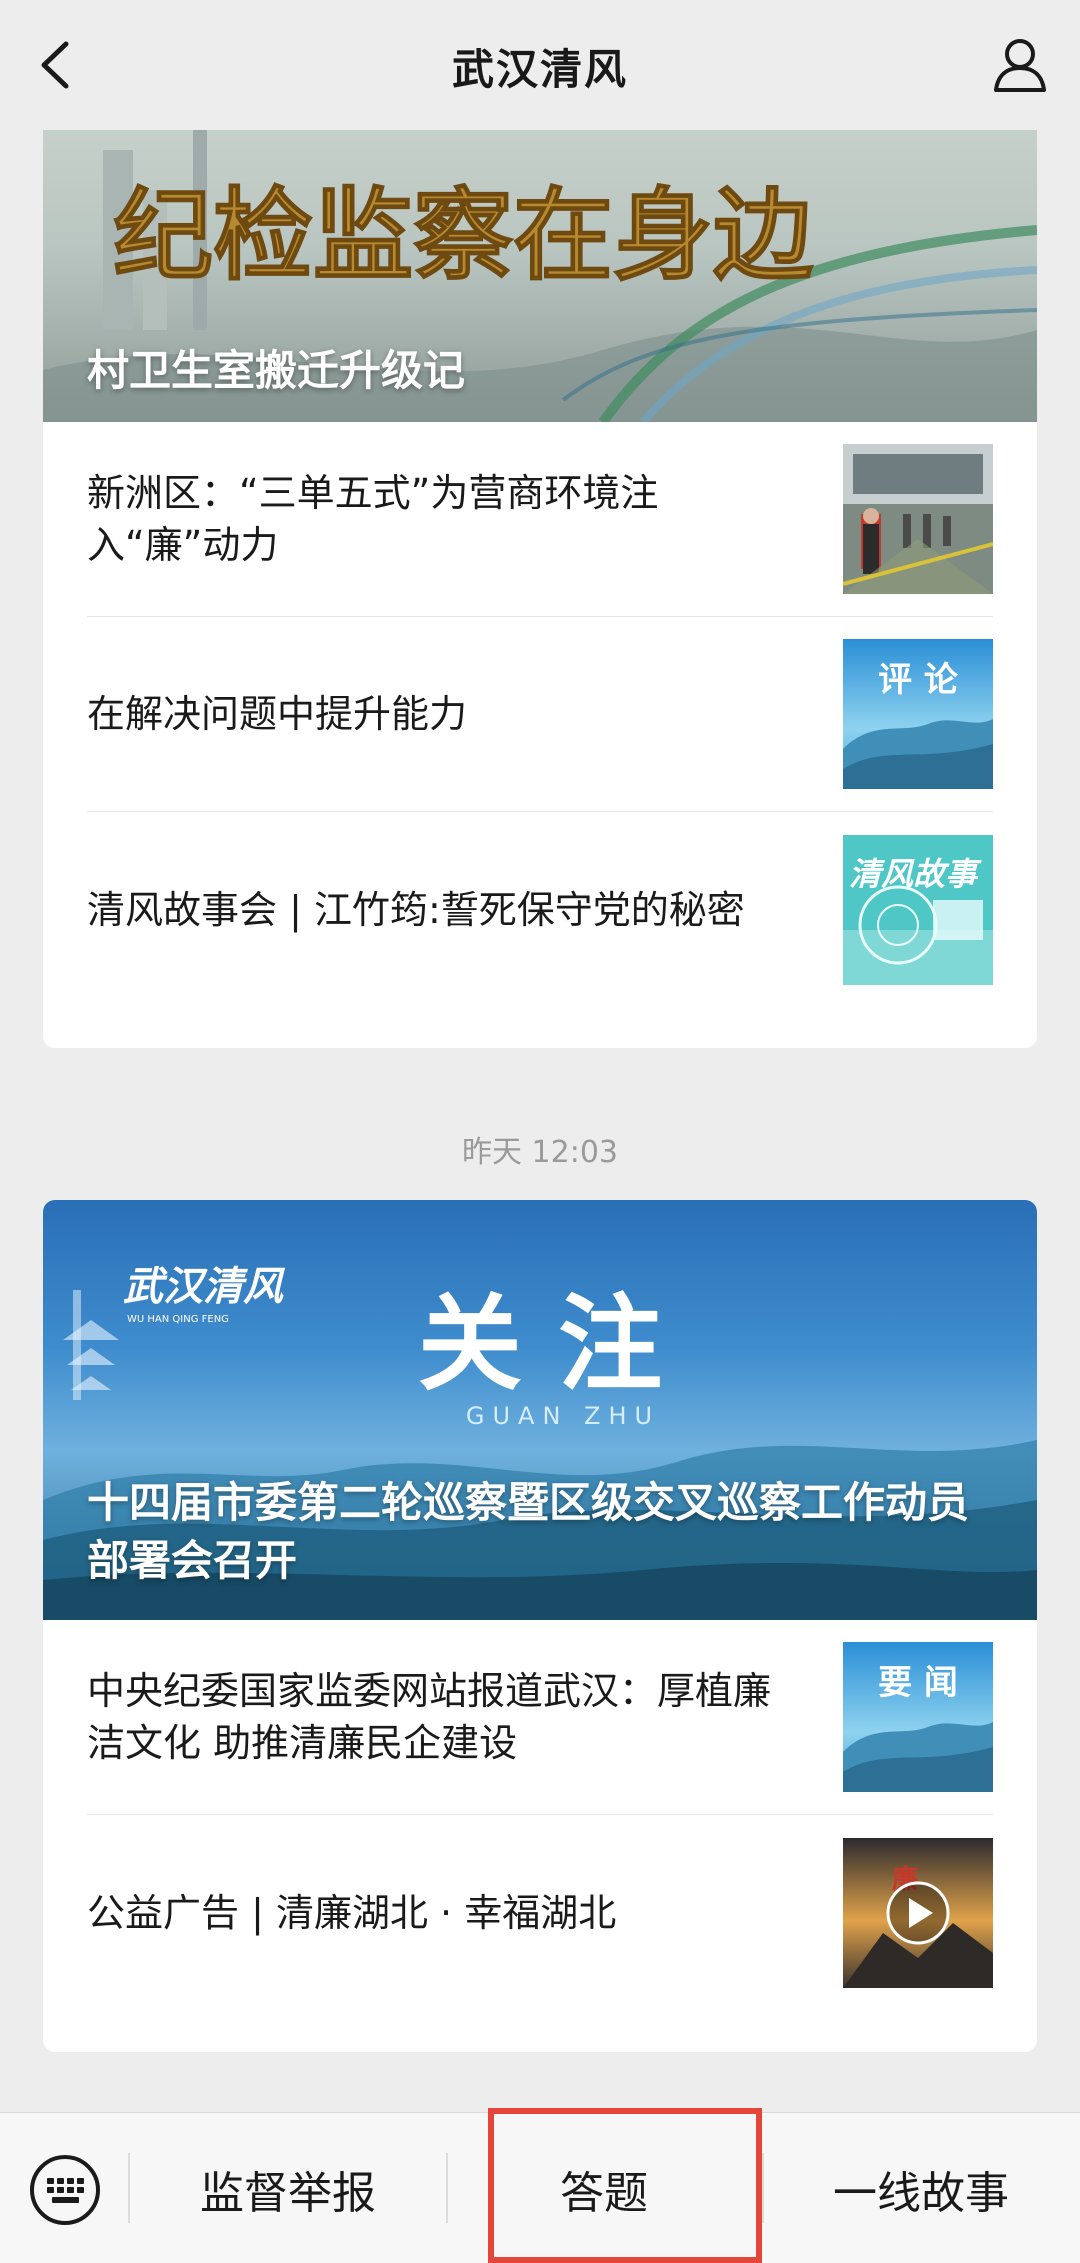 Image resolution: width=1080 pixels, height=2263 pixels. What do you see at coordinates (204, 1286) in the screenshot?
I see `logo-text: 武汉清风` at bounding box center [204, 1286].